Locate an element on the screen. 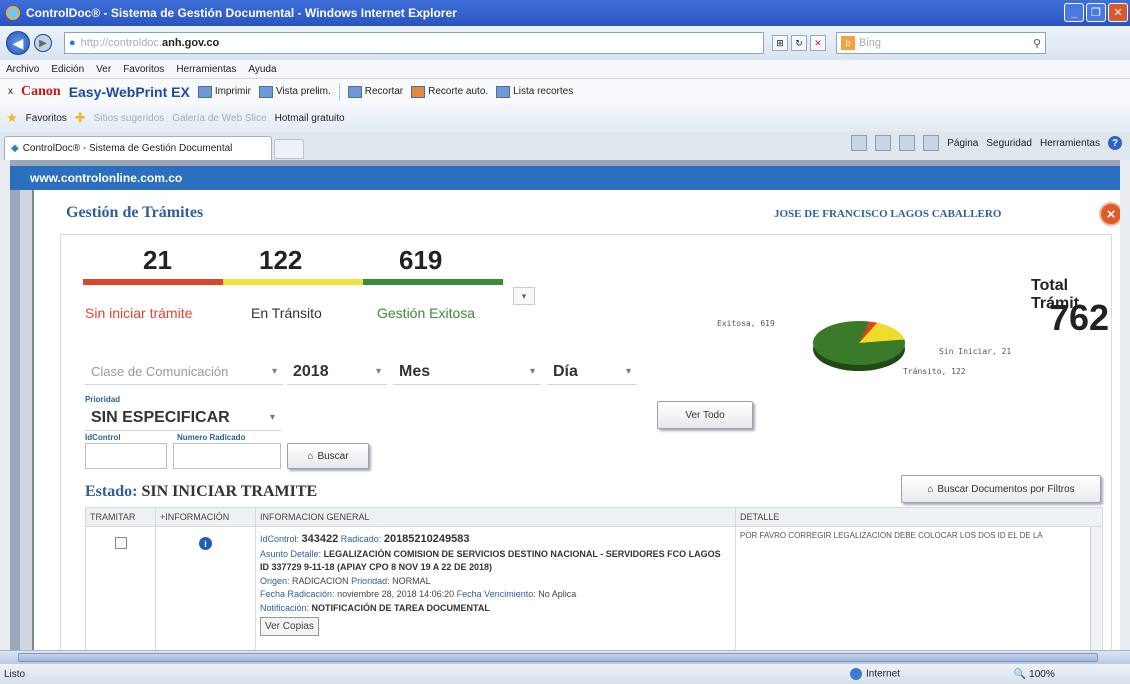  autoclip-button: Recorte auto. is located at coordinates (449, 91).